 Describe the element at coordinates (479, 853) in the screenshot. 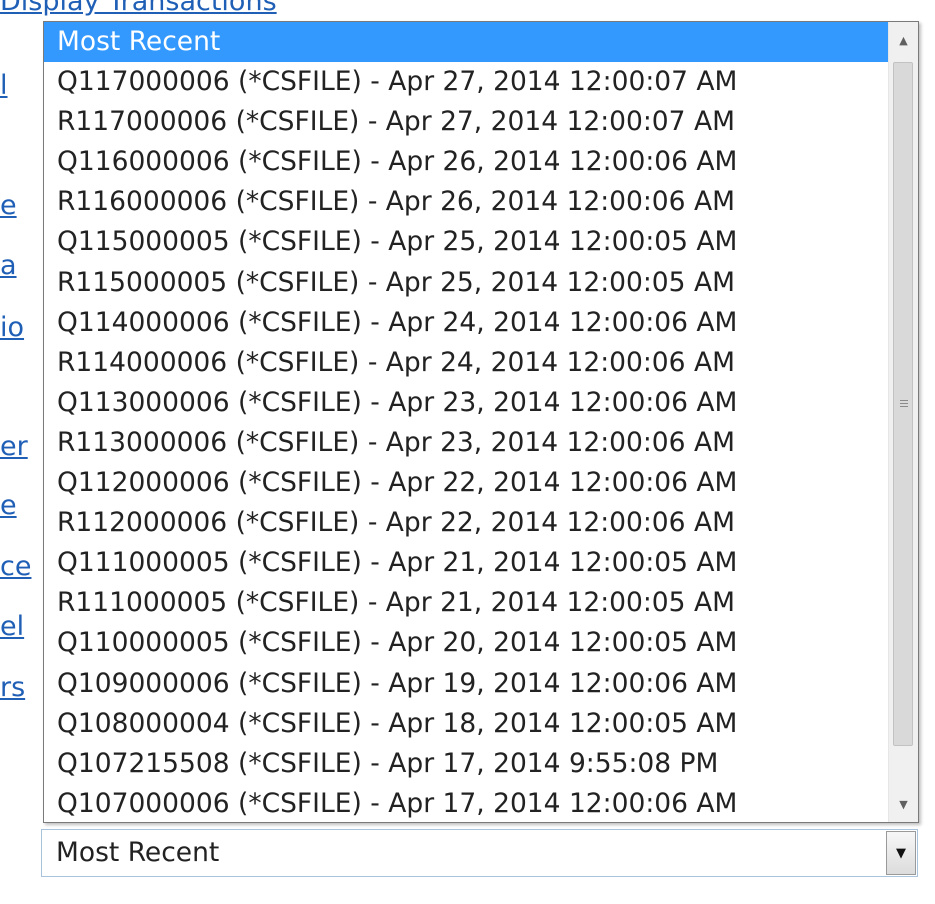

I see `transaction-select: Most Recent ▼` at that location.